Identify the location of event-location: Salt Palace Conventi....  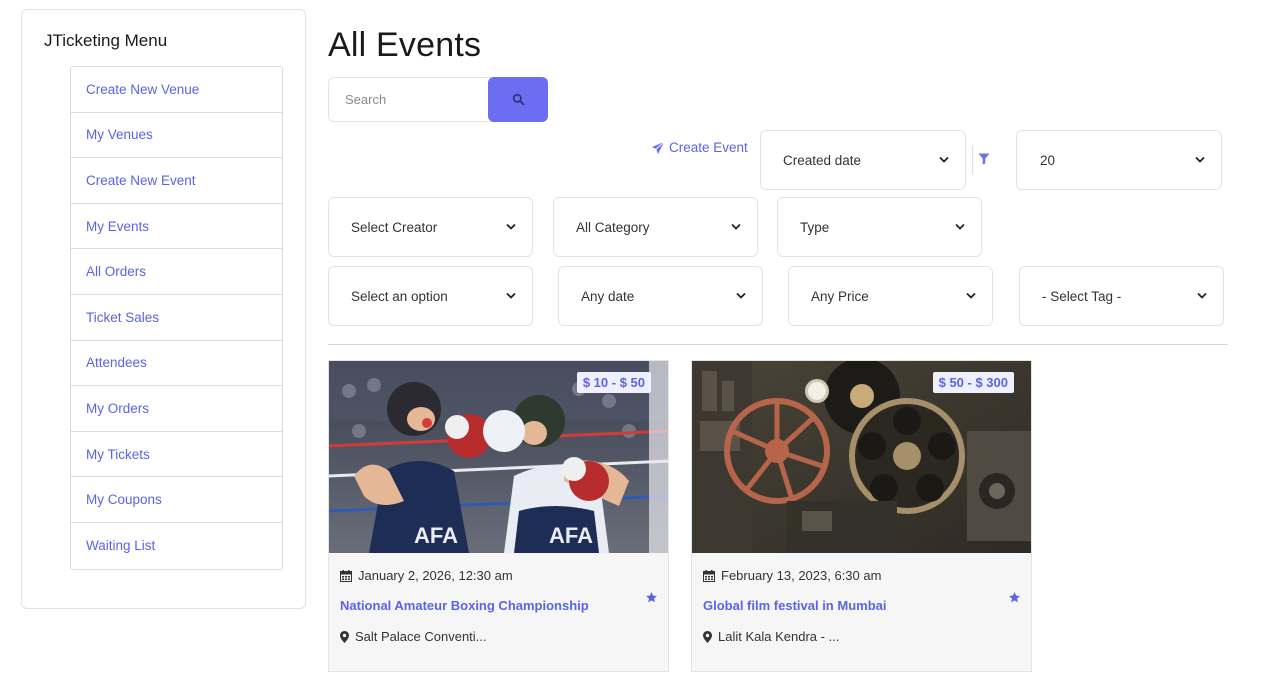
(413, 636).